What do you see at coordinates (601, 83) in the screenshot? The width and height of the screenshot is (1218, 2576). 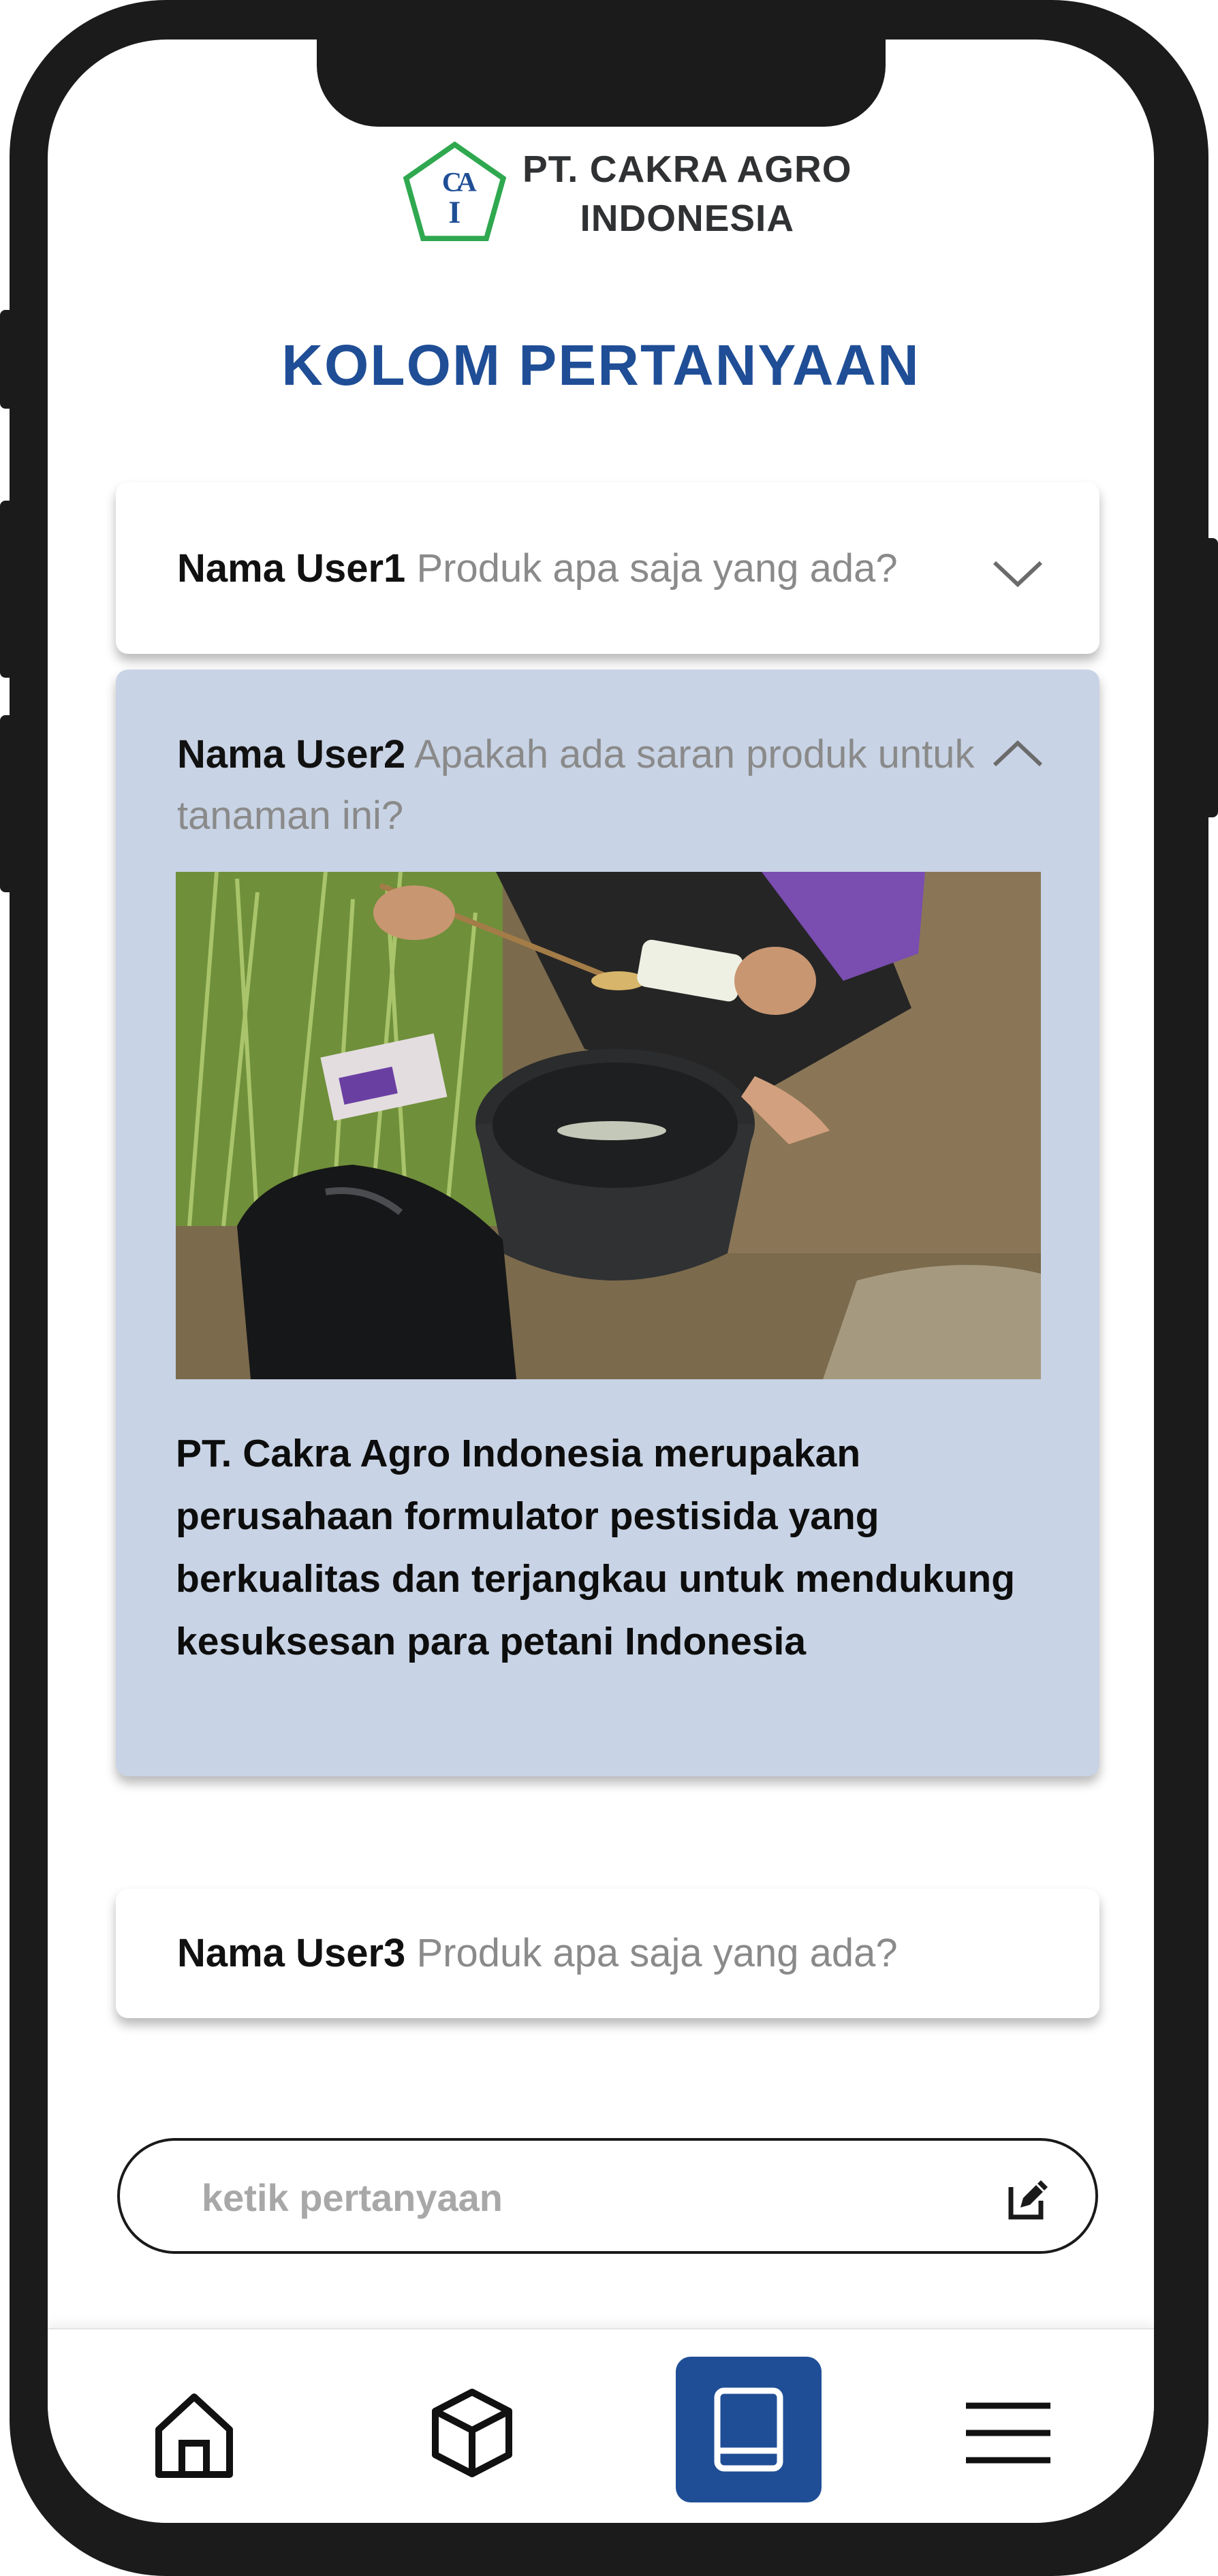 I see `phone-notch` at bounding box center [601, 83].